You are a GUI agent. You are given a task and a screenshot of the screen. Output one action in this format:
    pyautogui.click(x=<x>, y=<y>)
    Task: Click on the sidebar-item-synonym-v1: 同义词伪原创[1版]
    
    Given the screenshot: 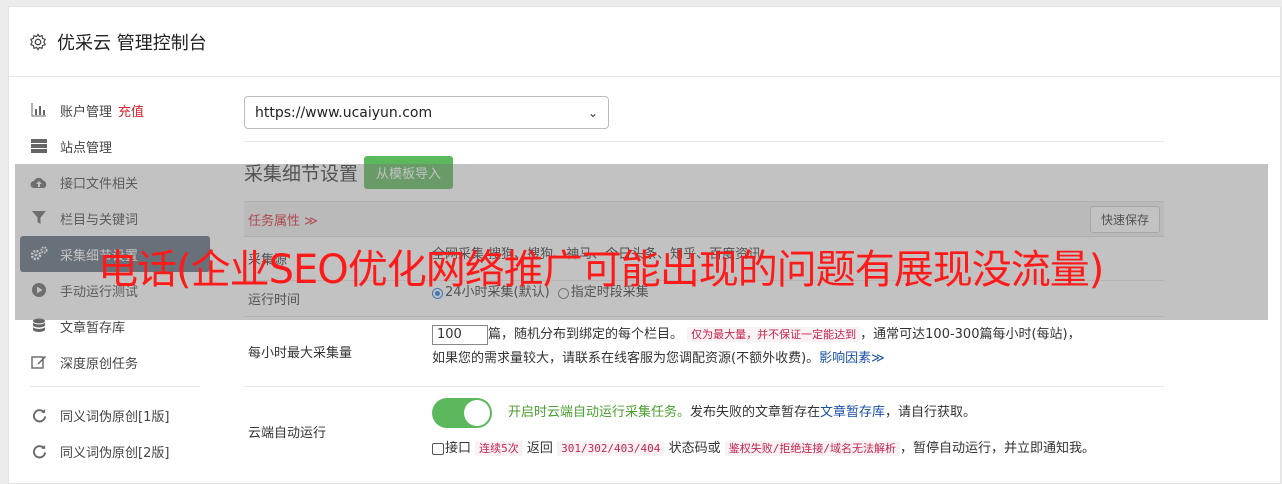 What is the action you would take?
    pyautogui.click(x=115, y=415)
    